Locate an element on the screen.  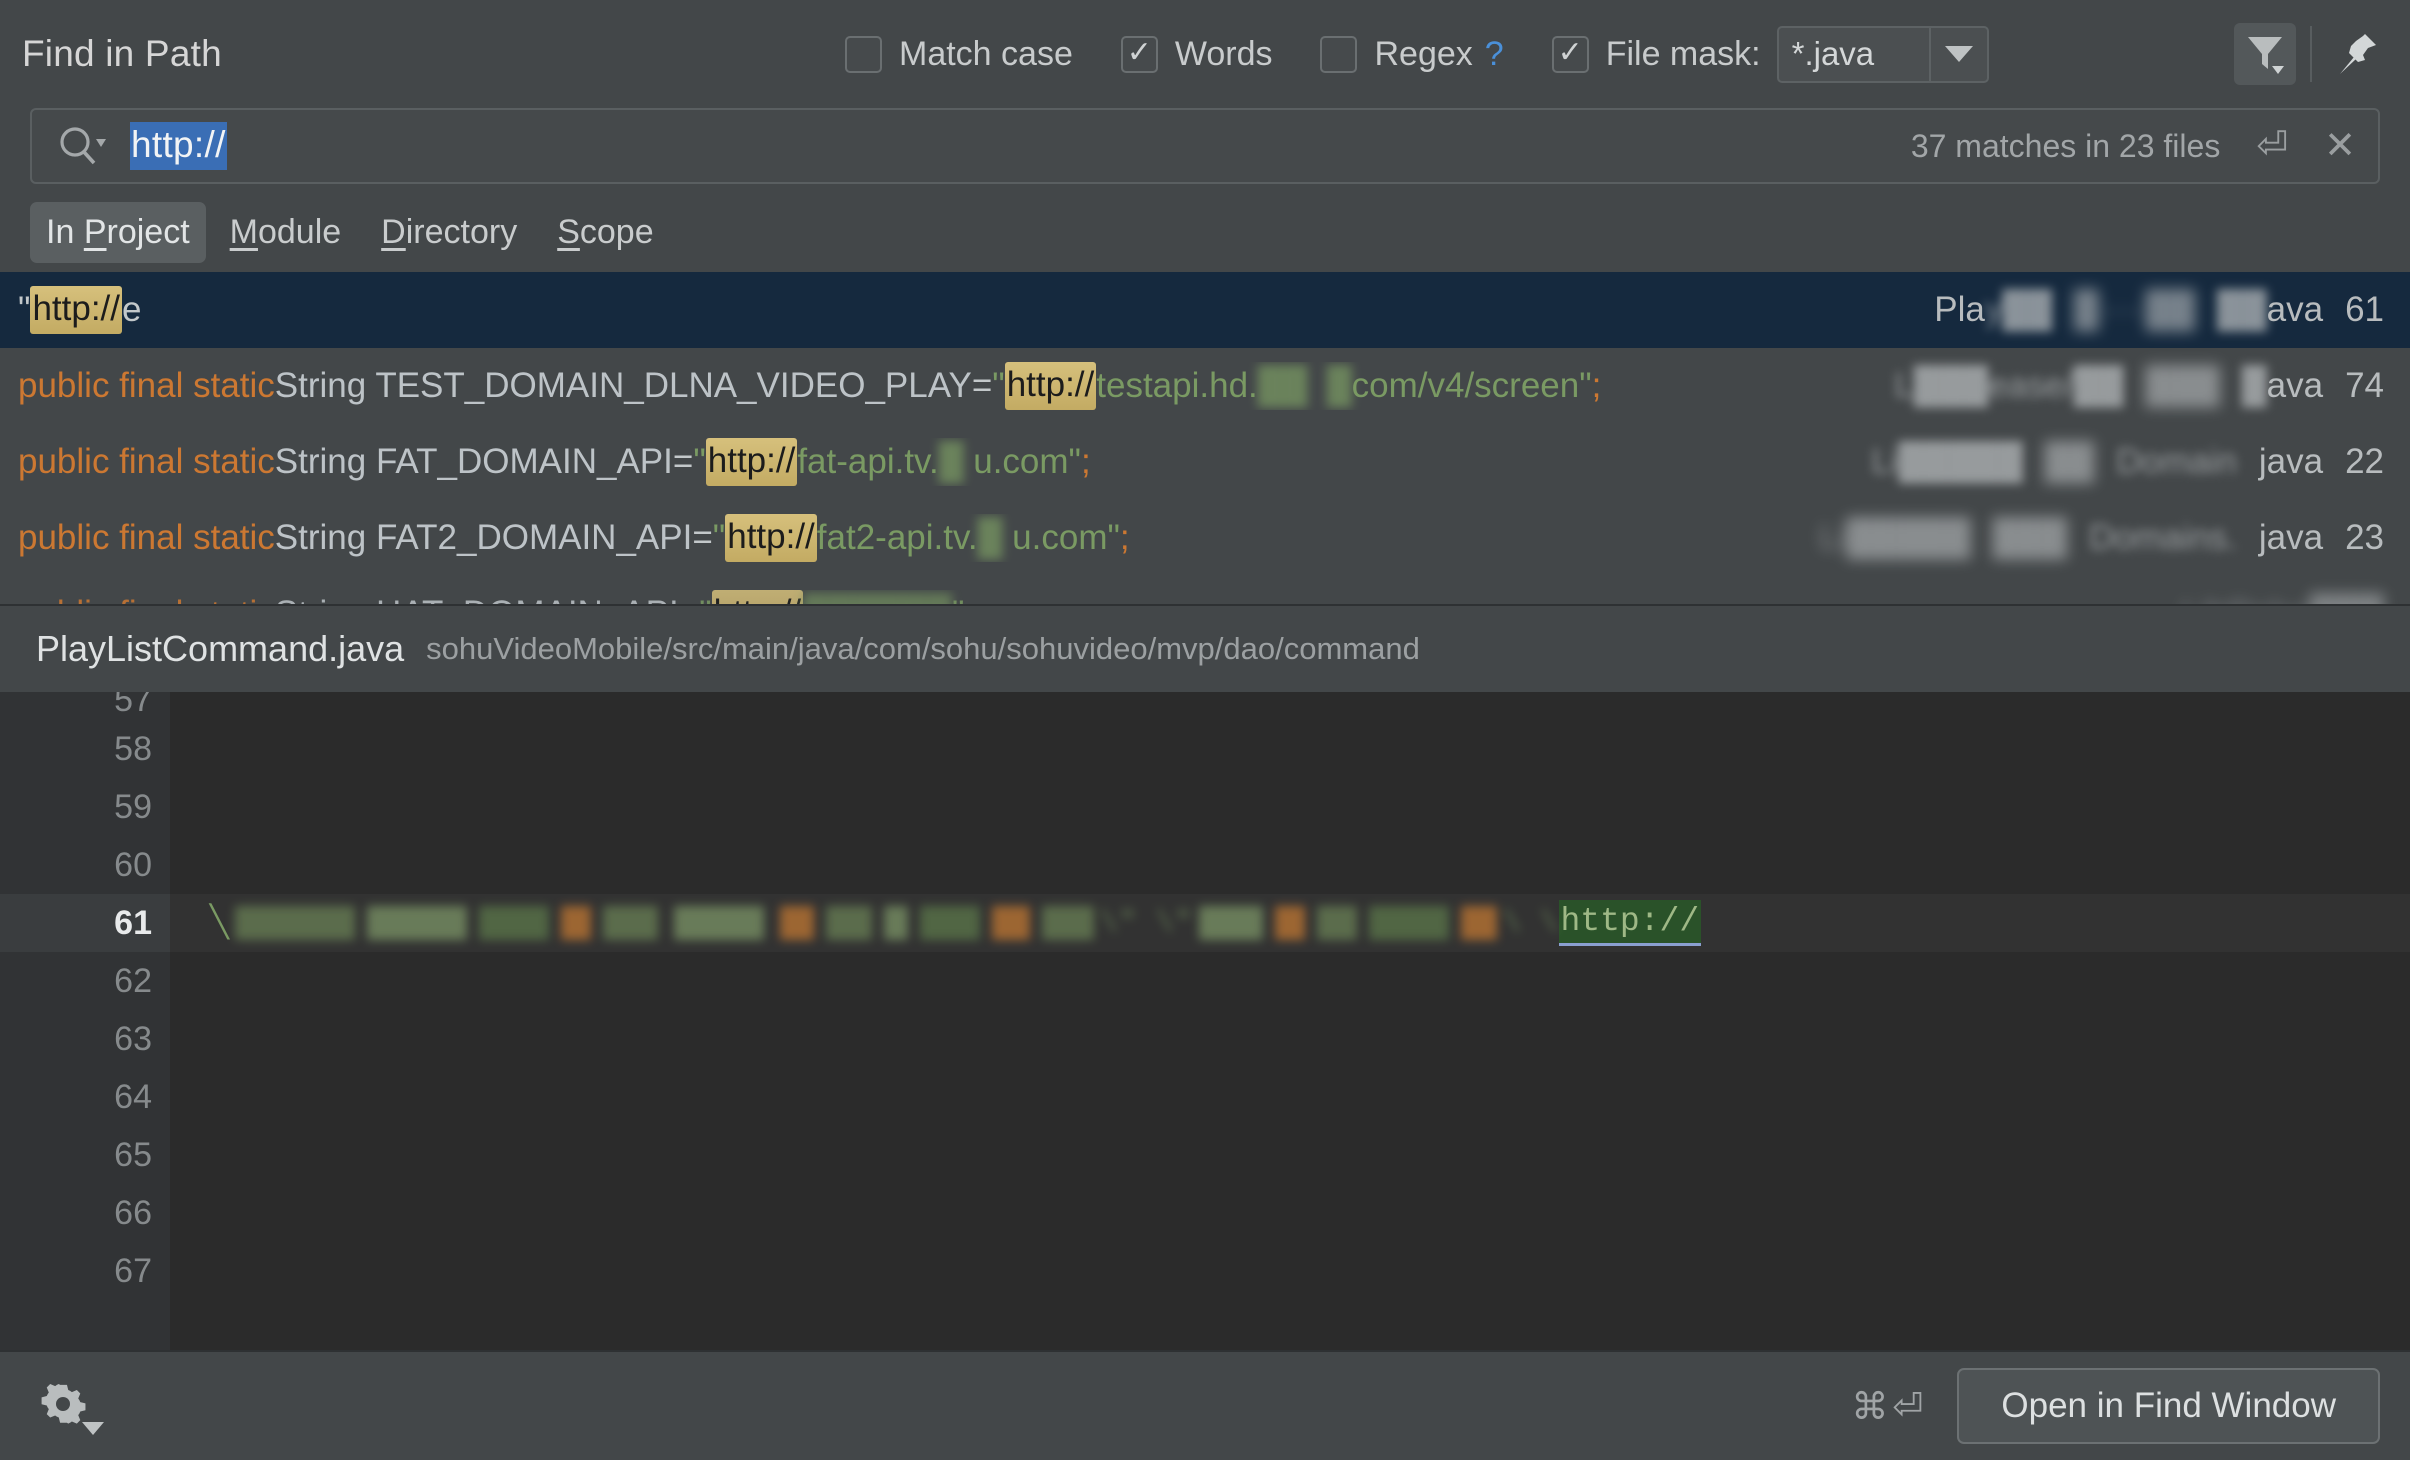
regex-option: Regex ? is located at coordinates (1412, 54).